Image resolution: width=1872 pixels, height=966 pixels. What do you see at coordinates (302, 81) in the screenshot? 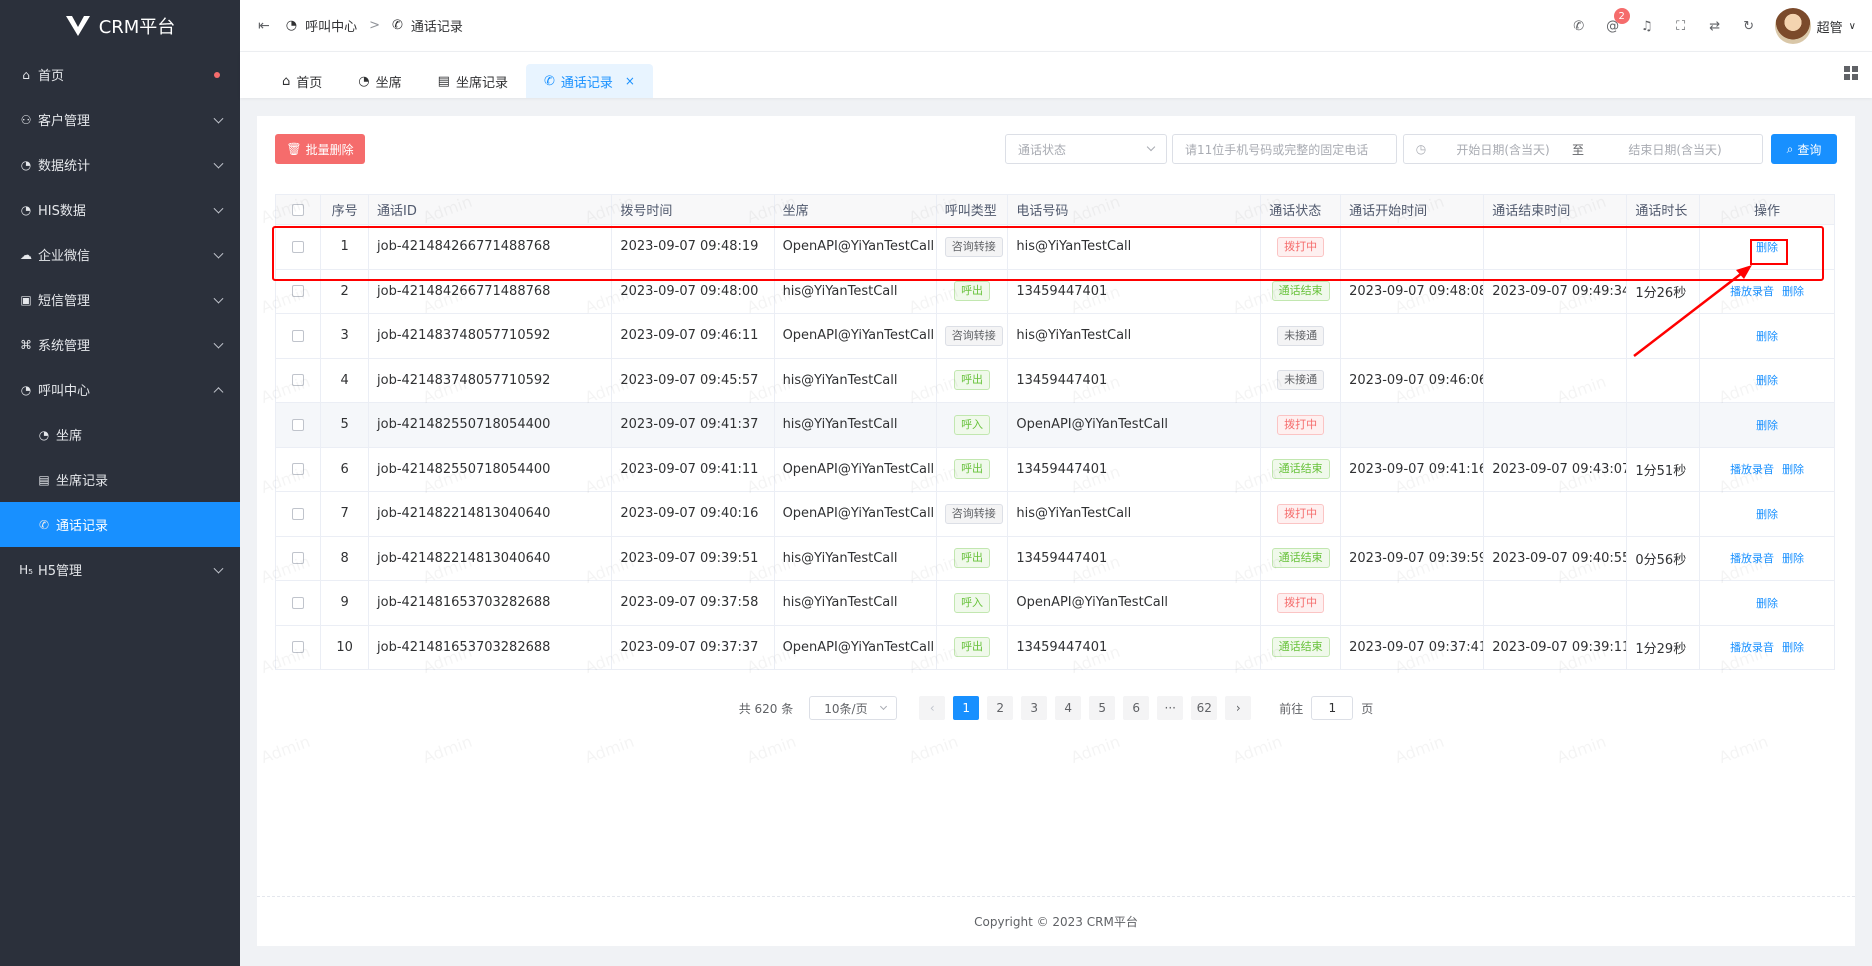
I see `tab: ⌂ 首页` at bounding box center [302, 81].